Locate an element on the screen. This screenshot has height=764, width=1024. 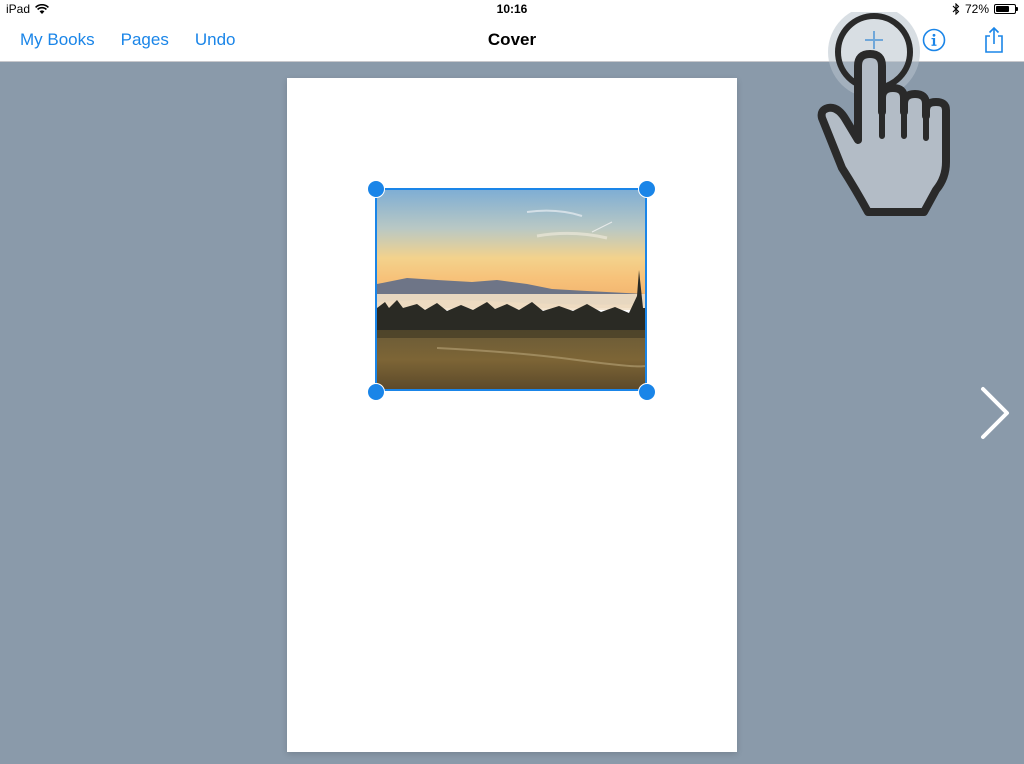
undo-button: Undo is located at coordinates (215, 40).